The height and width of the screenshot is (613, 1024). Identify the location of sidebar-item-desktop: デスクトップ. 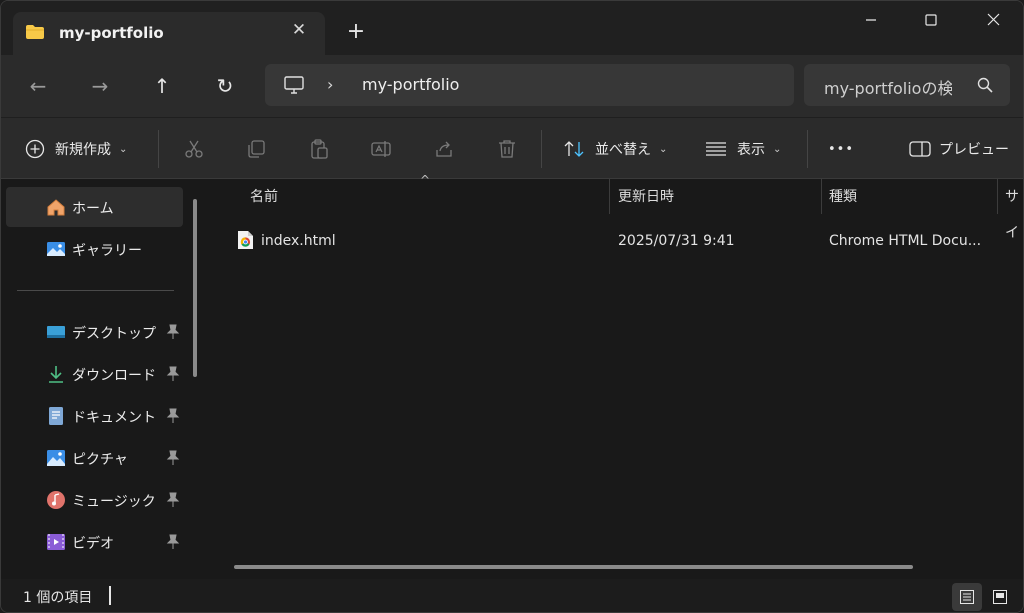
(94, 332).